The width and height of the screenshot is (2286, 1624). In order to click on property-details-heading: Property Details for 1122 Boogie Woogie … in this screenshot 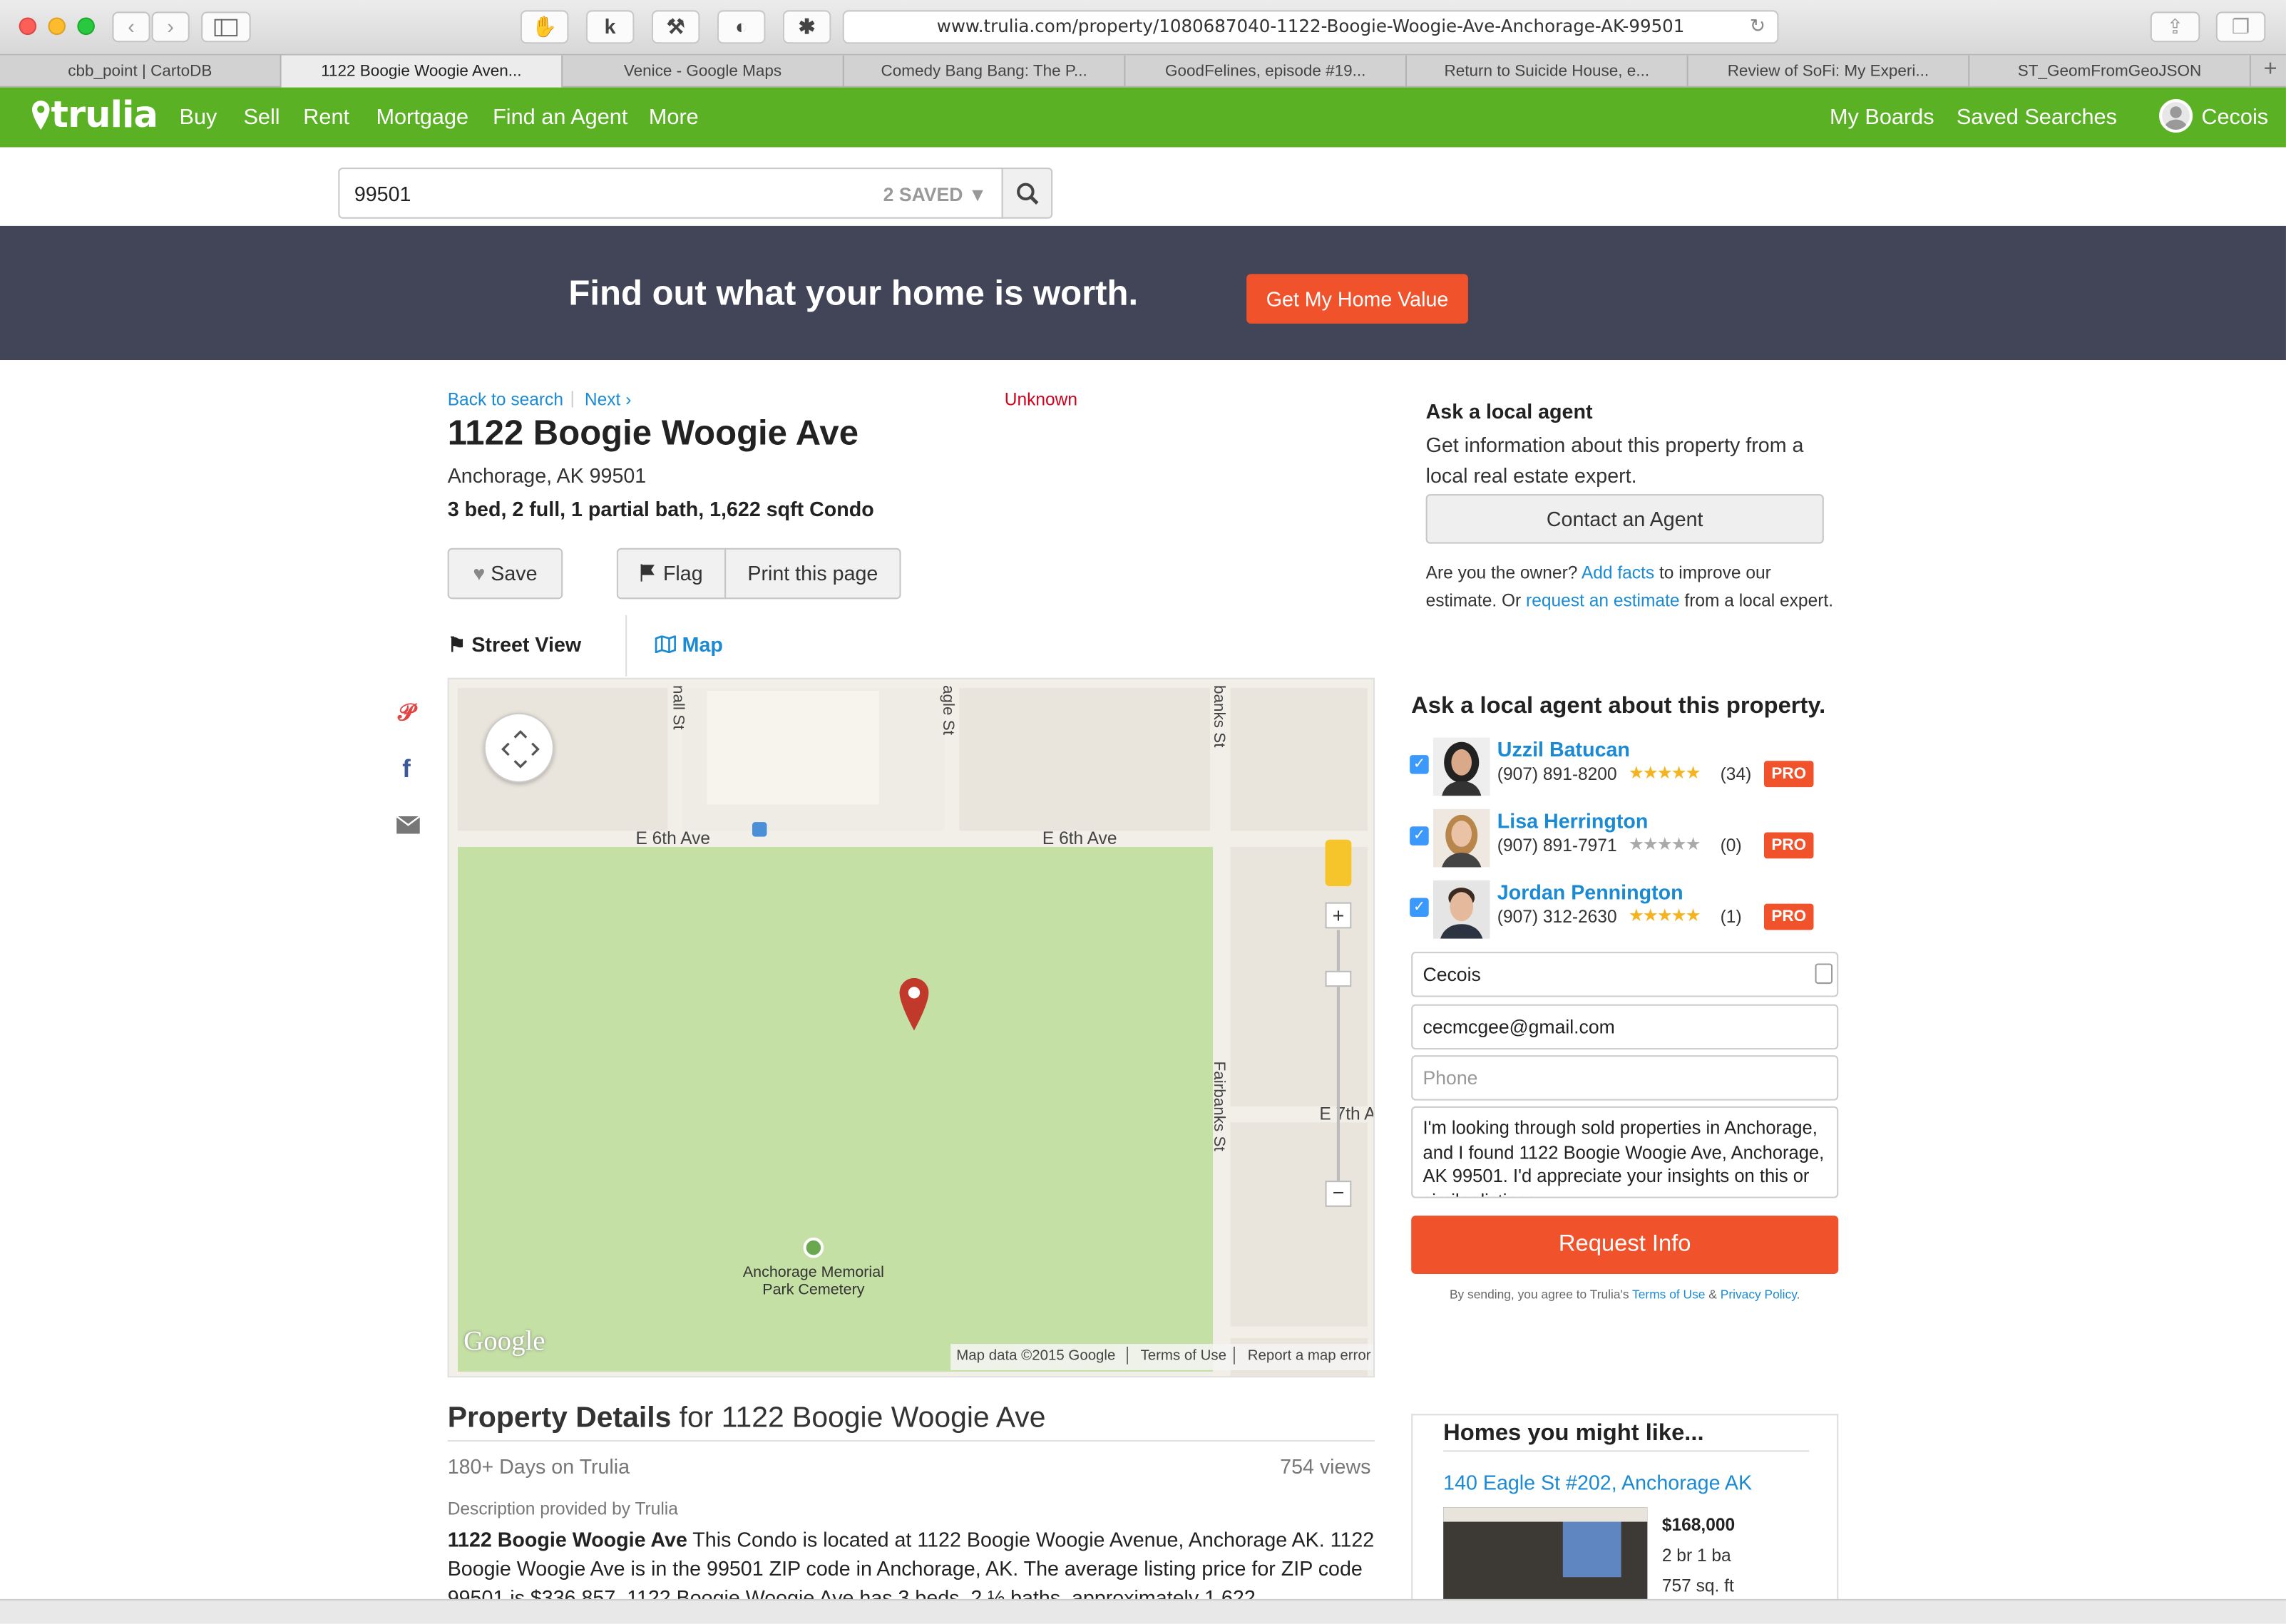, I will do `click(746, 1418)`.